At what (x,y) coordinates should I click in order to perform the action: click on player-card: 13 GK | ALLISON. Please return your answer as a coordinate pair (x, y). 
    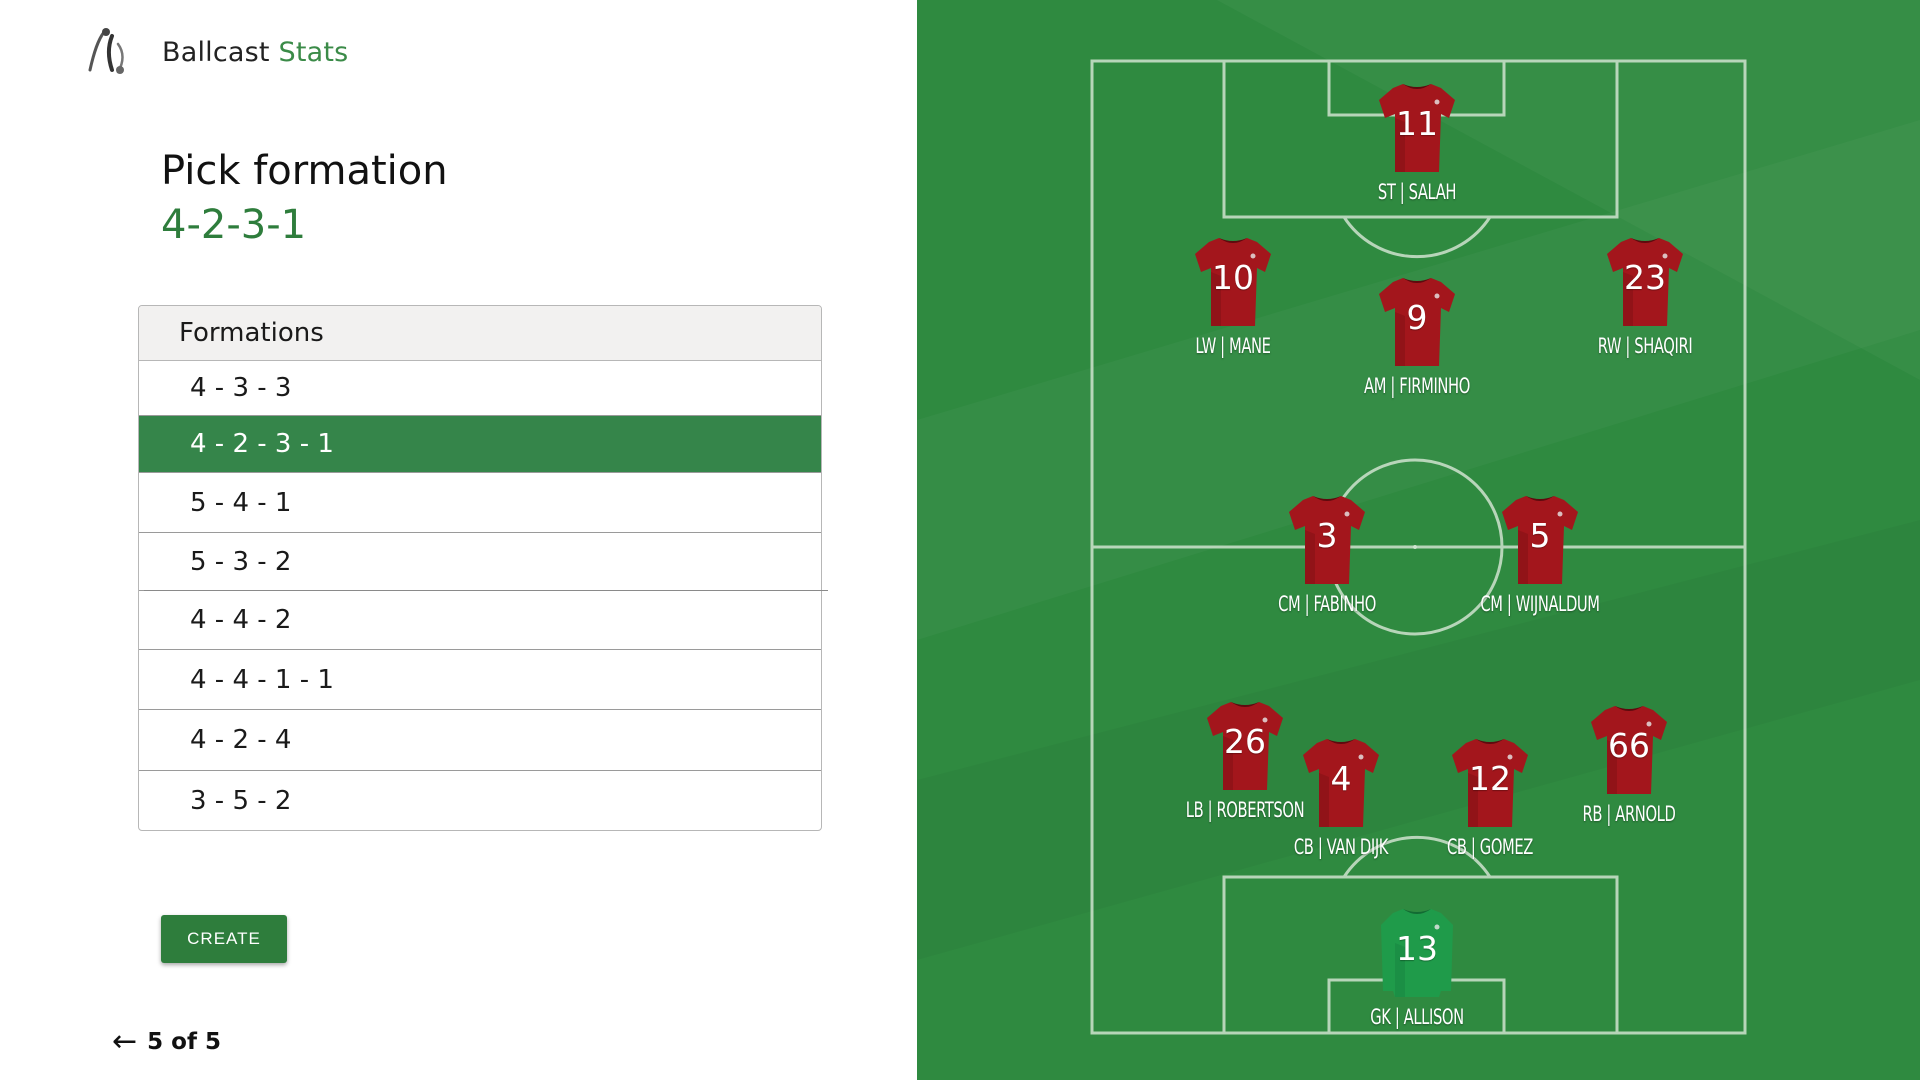
    Looking at the image, I should click on (1417, 966).